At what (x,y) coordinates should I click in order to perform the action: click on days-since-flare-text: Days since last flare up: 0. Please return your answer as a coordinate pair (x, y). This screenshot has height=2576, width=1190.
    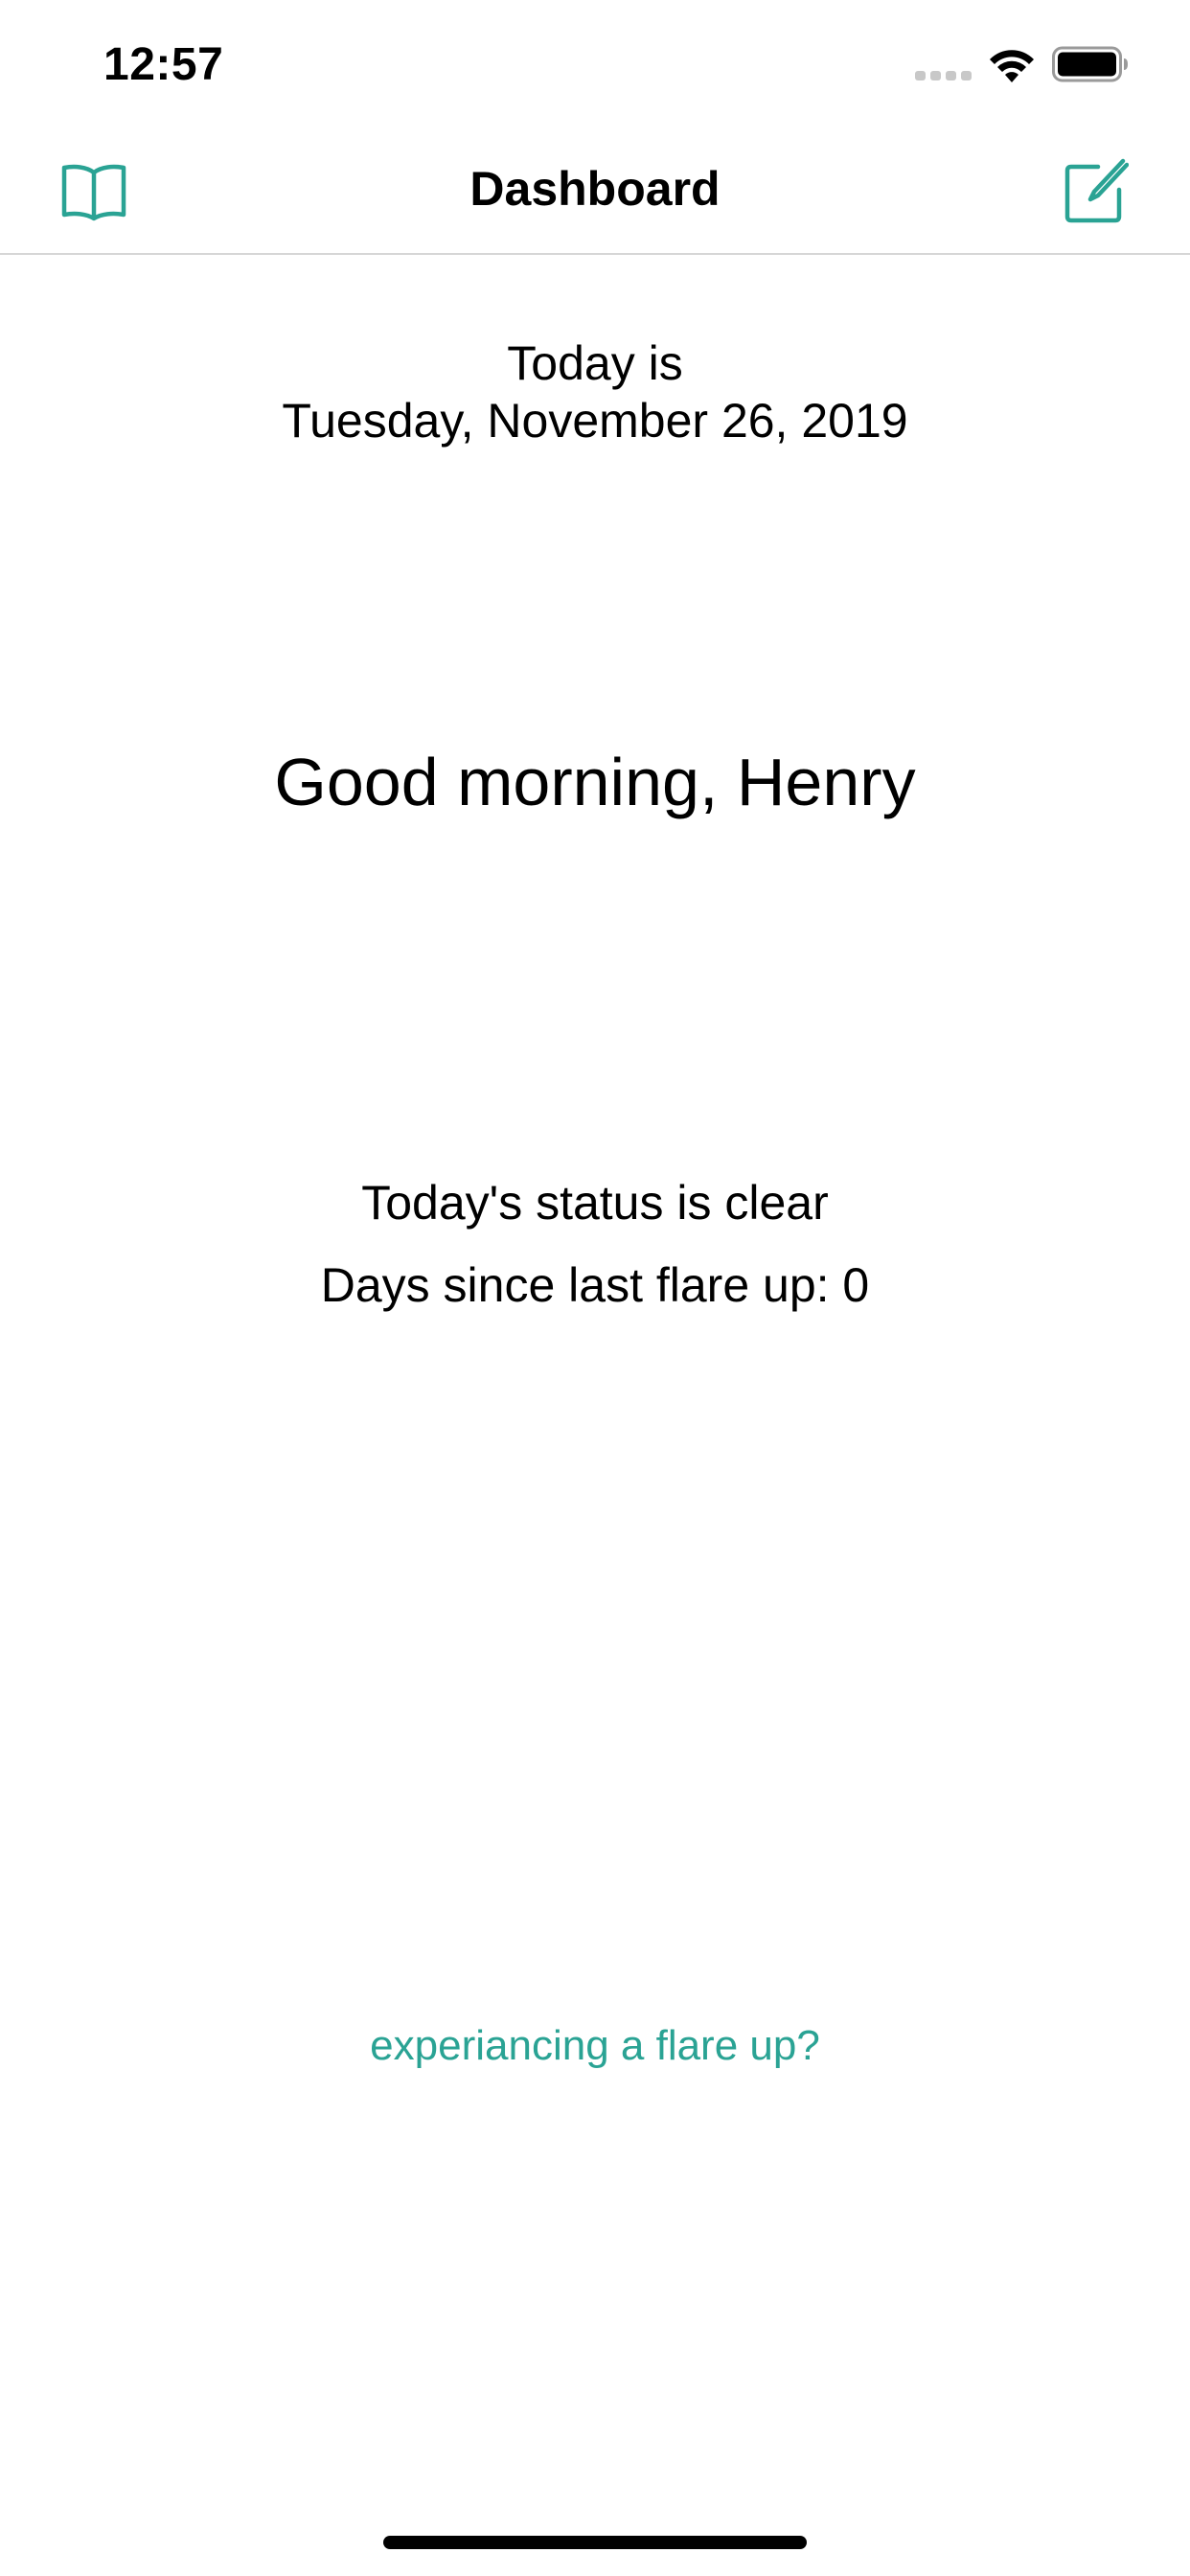
    Looking at the image, I should click on (595, 1285).